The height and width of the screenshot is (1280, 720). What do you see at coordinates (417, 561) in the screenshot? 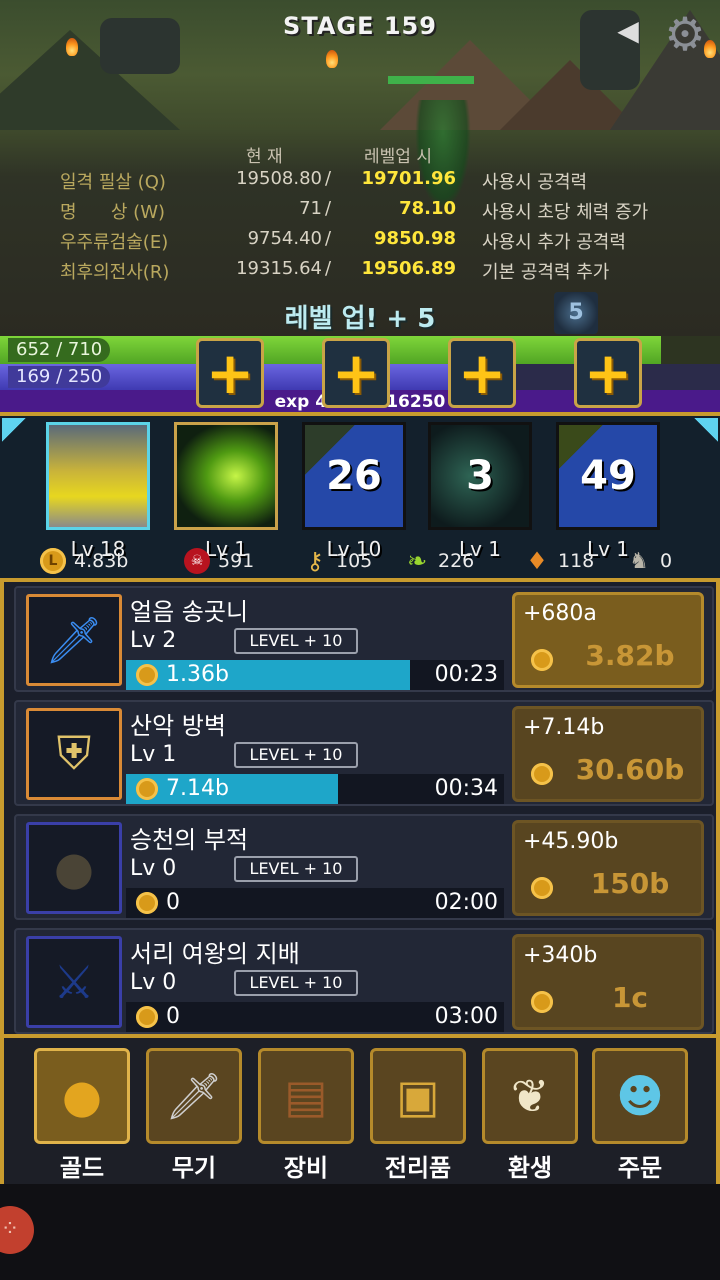
I see `leaf-icon: ❧` at bounding box center [417, 561].